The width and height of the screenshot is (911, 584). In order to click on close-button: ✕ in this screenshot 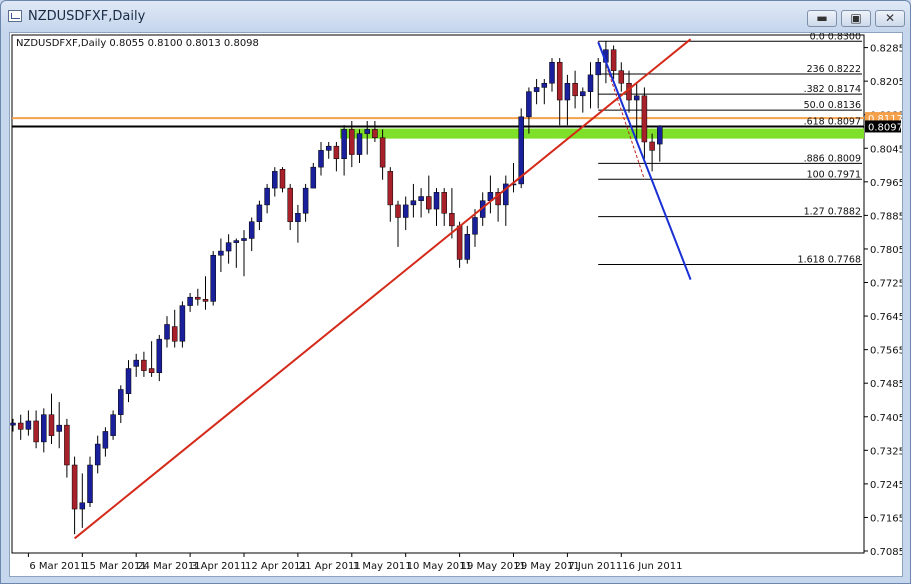, I will do `click(890, 18)`.